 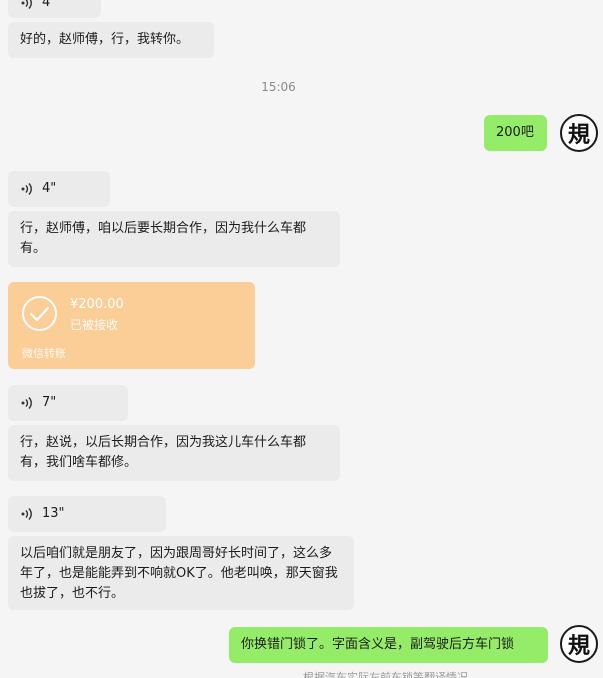 I want to click on message-bubble: 好的，赵师傅，行，我转你。, so click(x=111, y=40).